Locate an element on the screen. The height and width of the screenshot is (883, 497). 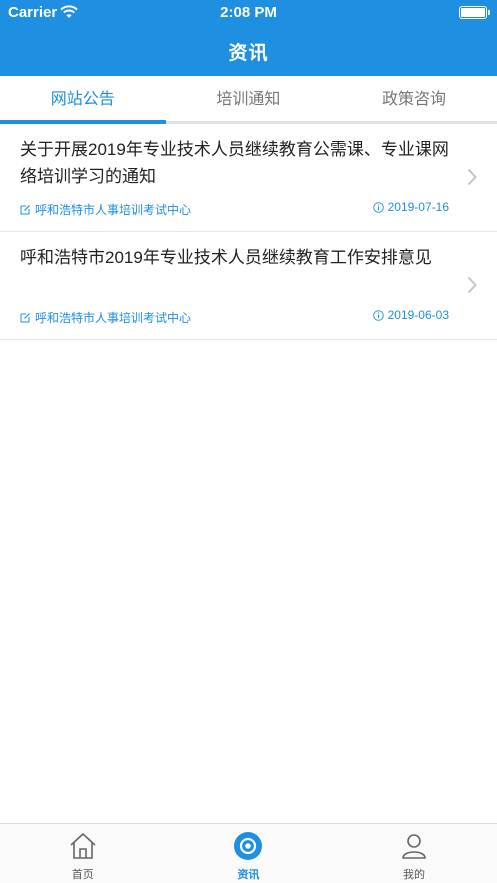
bottom-tab-bar: 首页 资讯 我的 is located at coordinates (248, 853).